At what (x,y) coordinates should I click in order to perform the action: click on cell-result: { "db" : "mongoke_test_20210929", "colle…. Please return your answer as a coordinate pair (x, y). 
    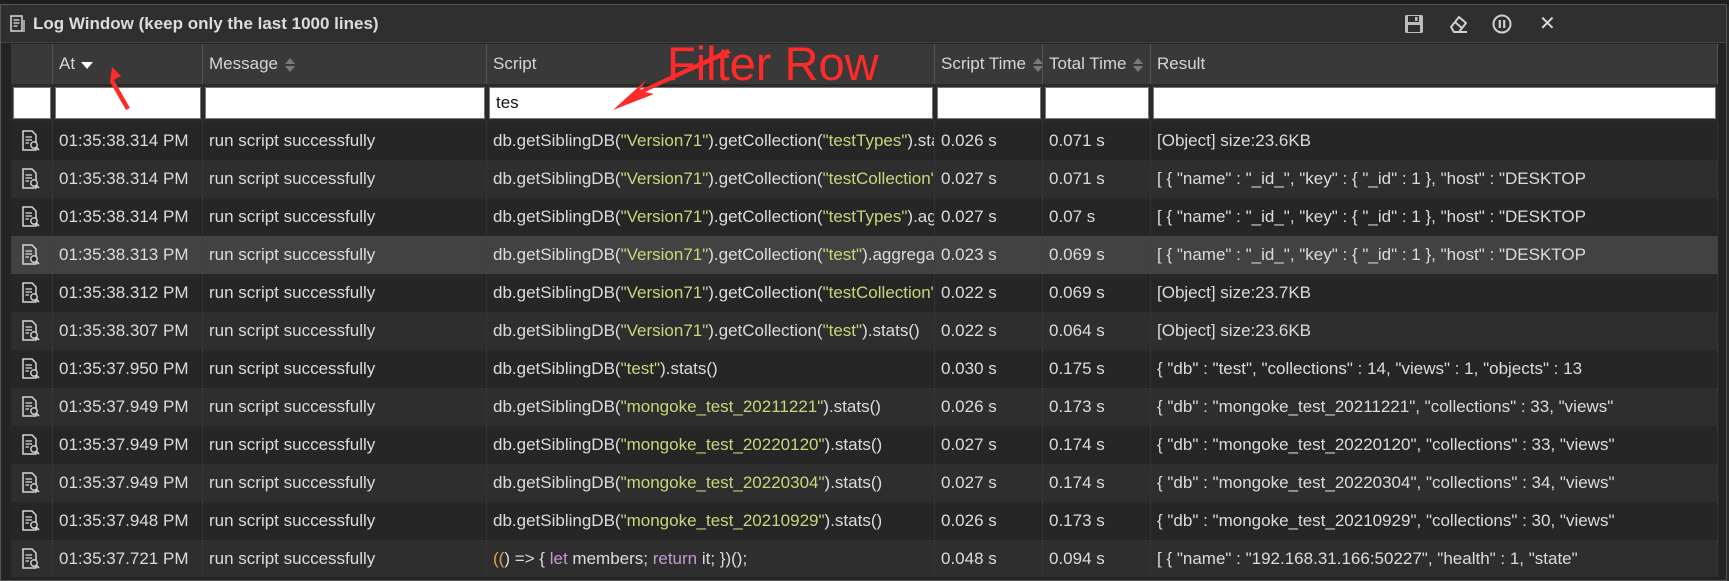
    Looking at the image, I should click on (1434, 521).